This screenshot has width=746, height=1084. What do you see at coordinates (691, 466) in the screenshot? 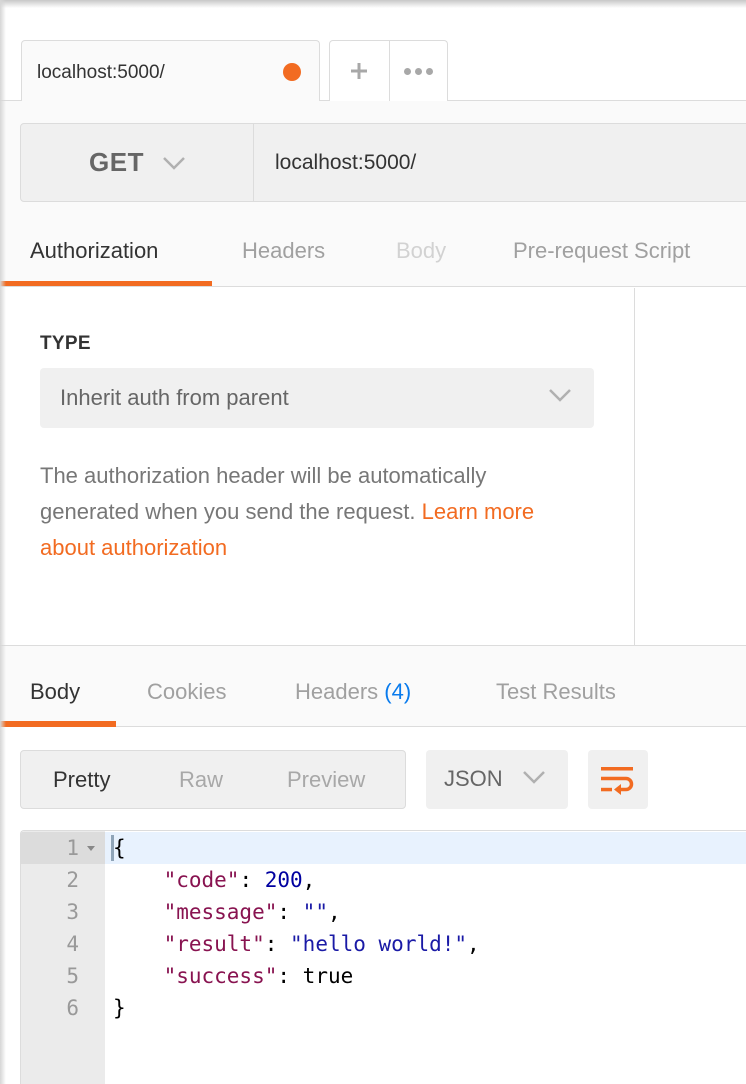
I see `auth-side-panel` at bounding box center [691, 466].